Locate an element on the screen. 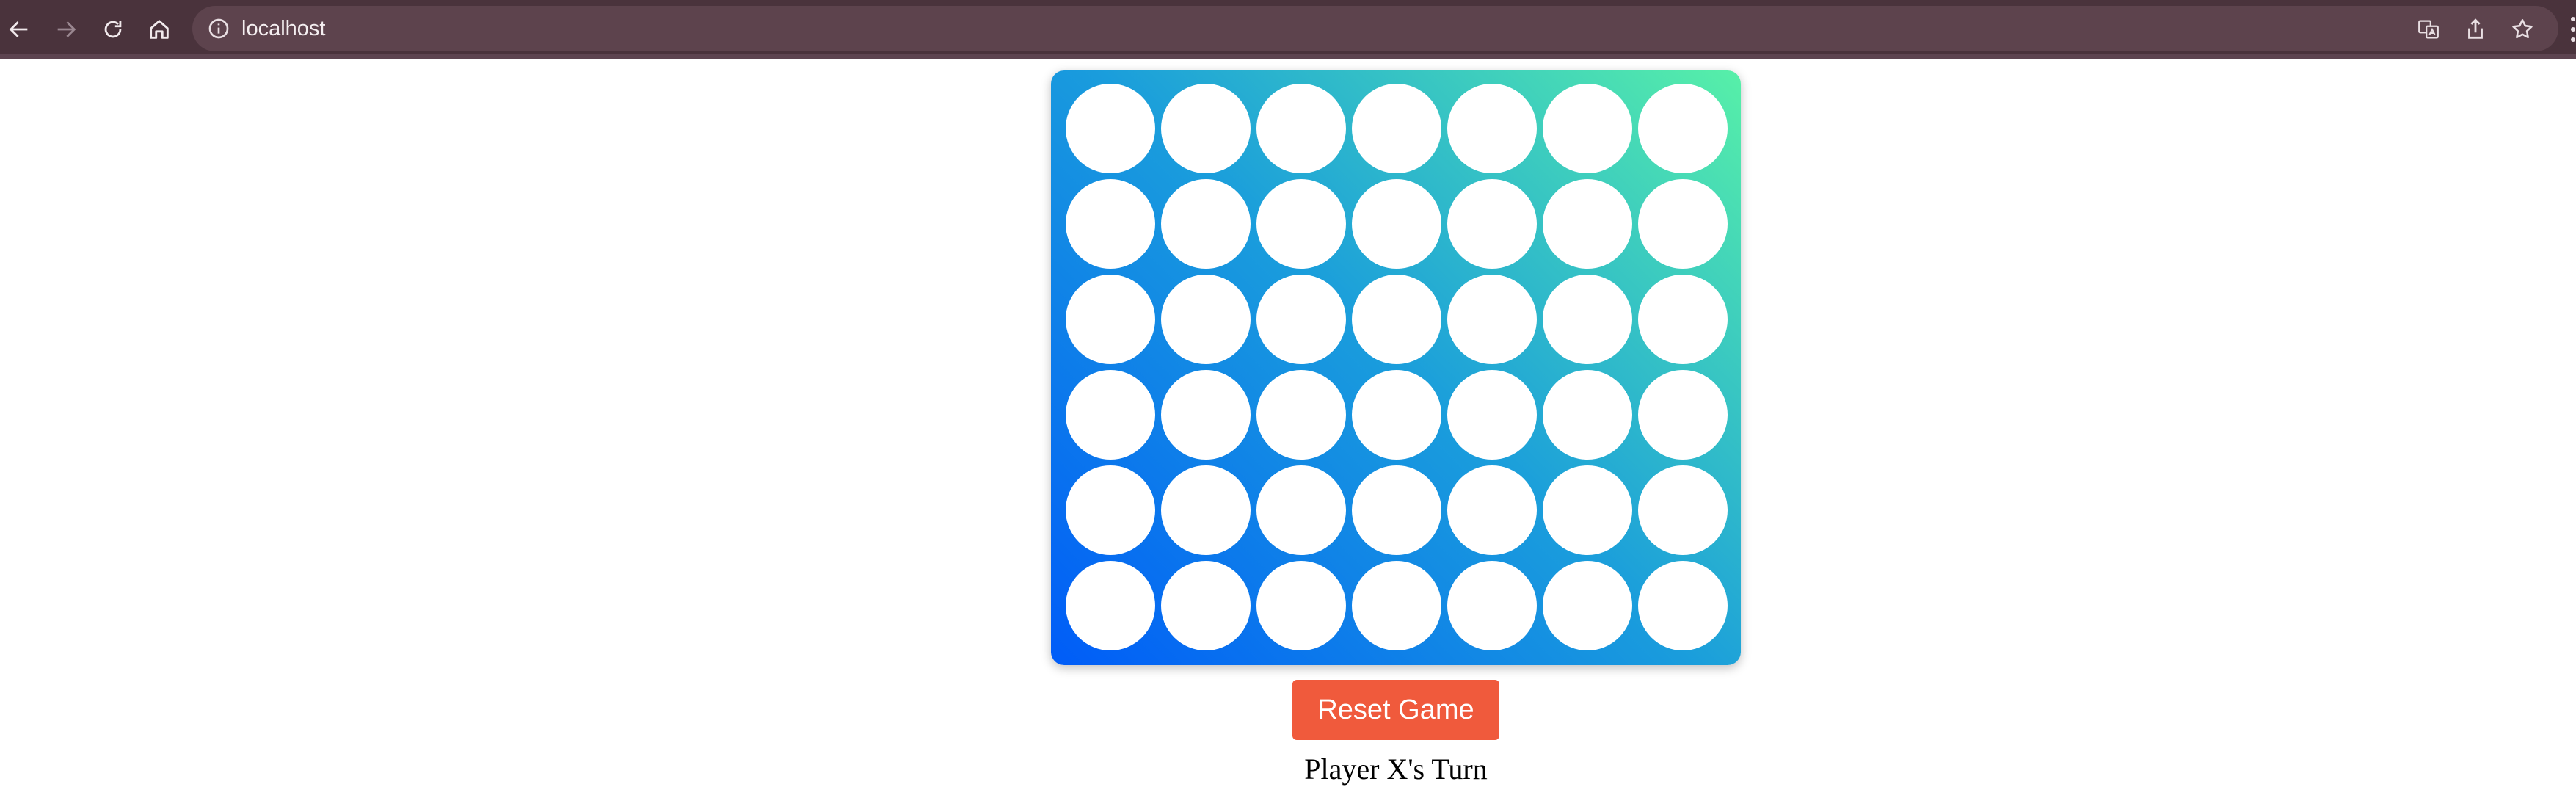  home-button is located at coordinates (159, 29).